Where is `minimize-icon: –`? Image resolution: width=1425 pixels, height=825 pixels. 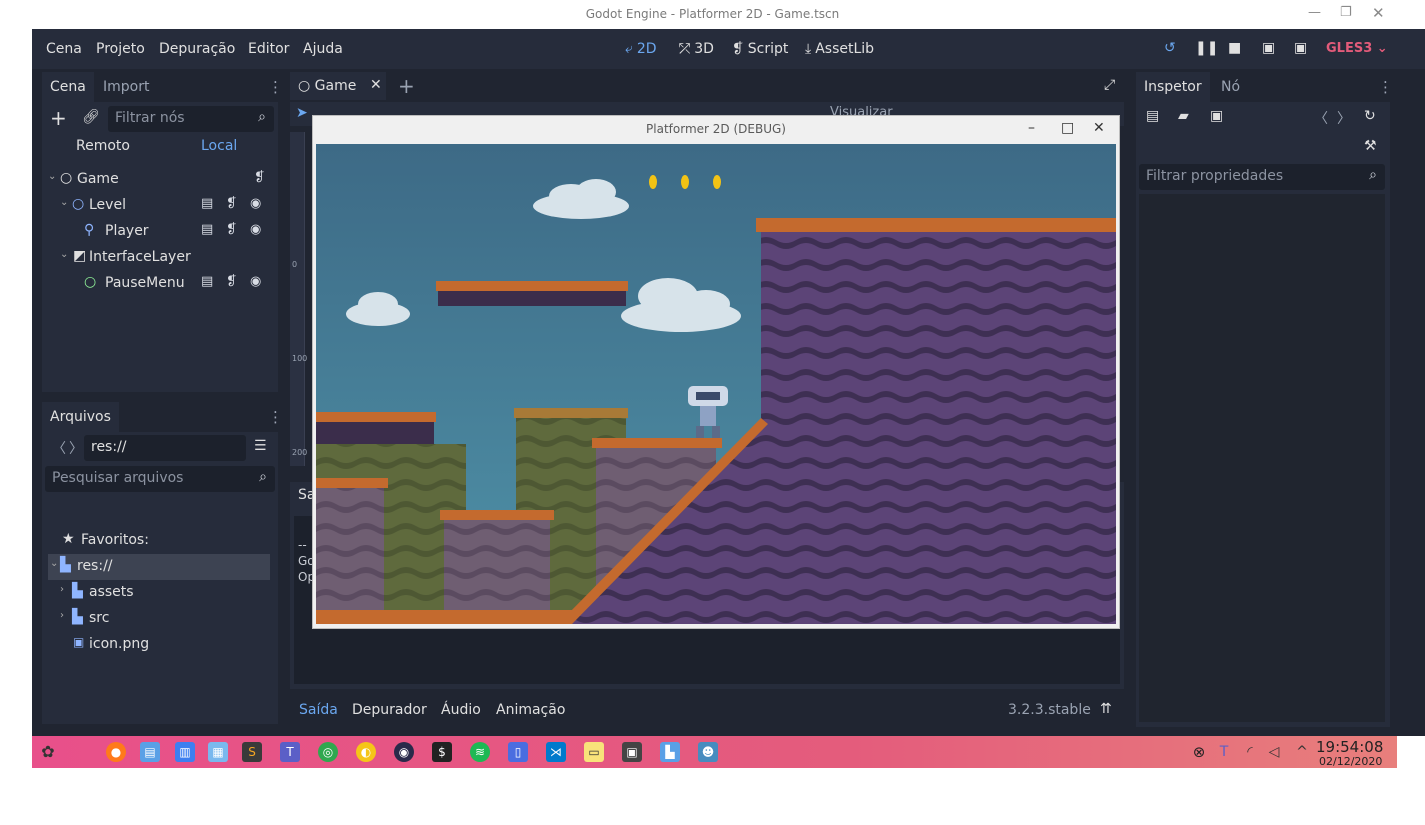
minimize-icon: – is located at coordinates (1031, 128).